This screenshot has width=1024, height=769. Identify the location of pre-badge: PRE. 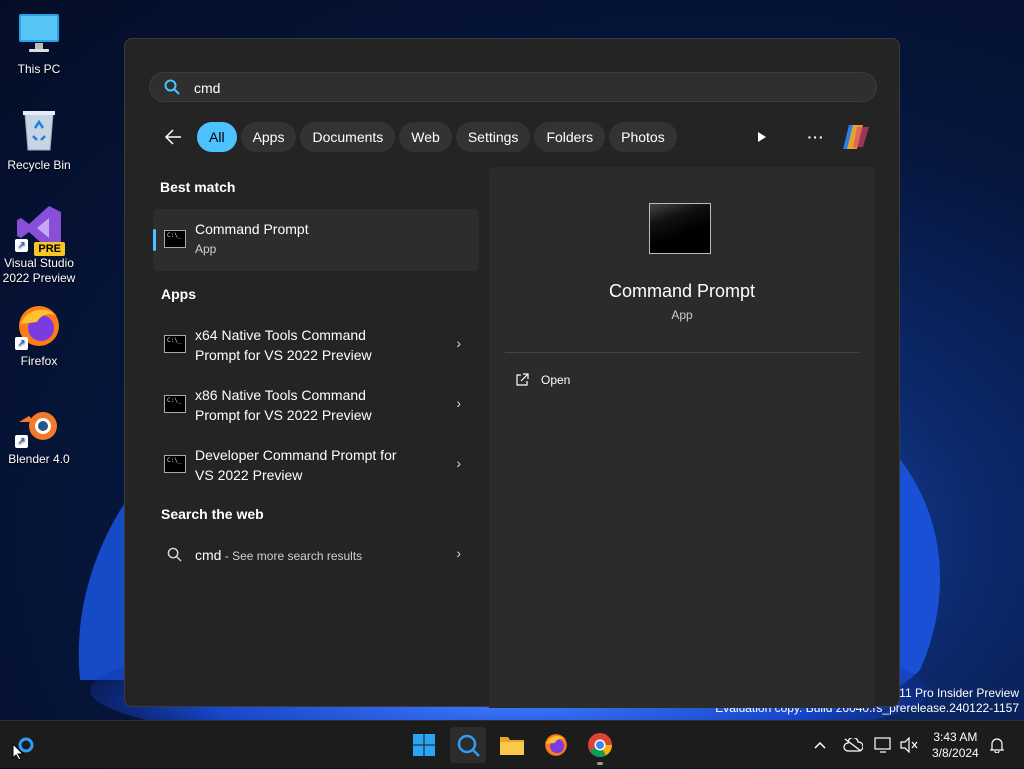
(49, 249).